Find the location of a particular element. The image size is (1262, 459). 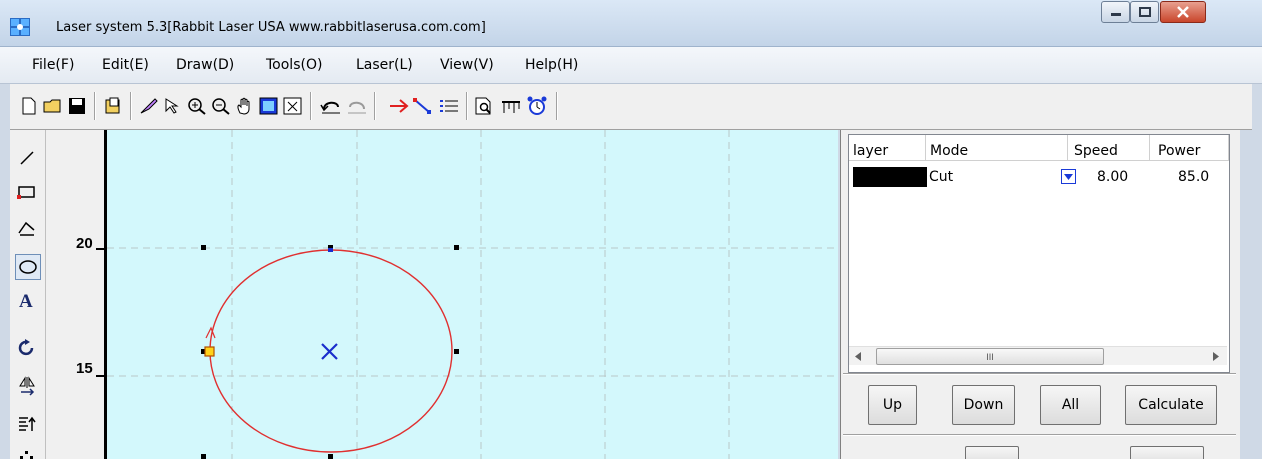

zoom-in-icon is located at coordinates (197, 106).